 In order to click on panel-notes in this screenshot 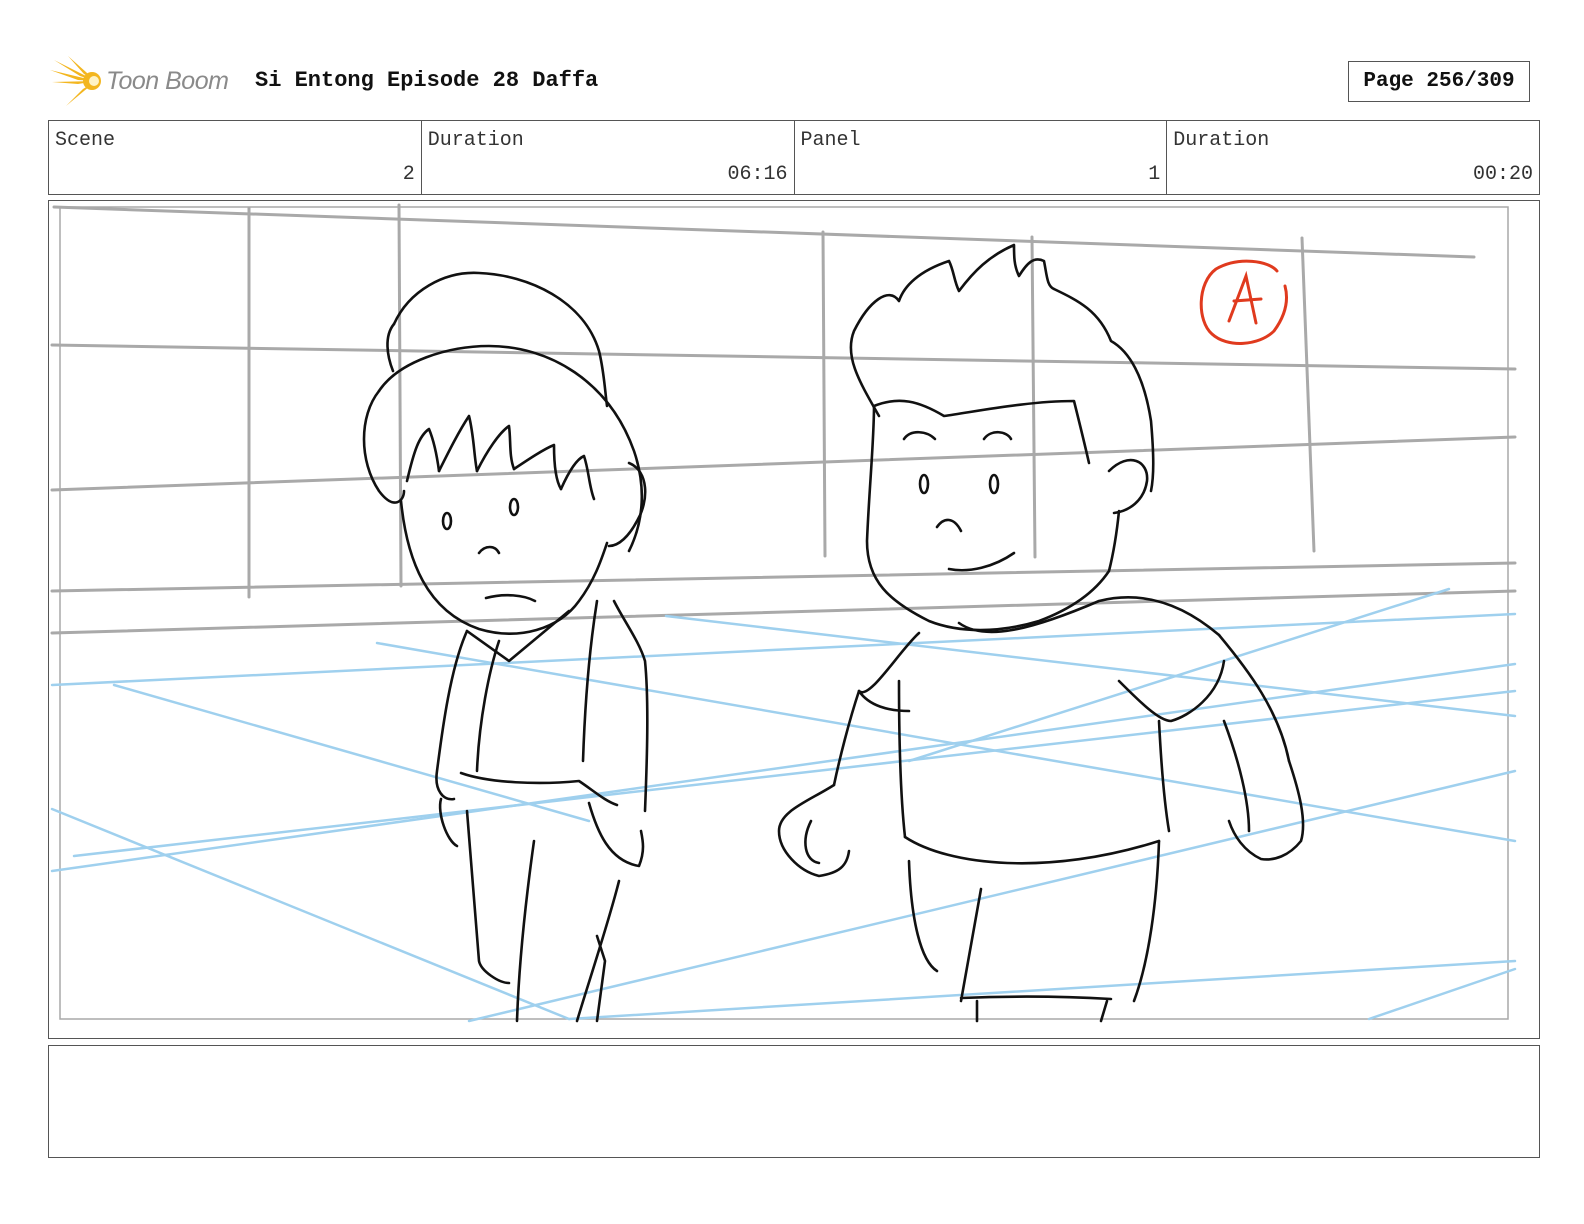, I will do `click(794, 1101)`.